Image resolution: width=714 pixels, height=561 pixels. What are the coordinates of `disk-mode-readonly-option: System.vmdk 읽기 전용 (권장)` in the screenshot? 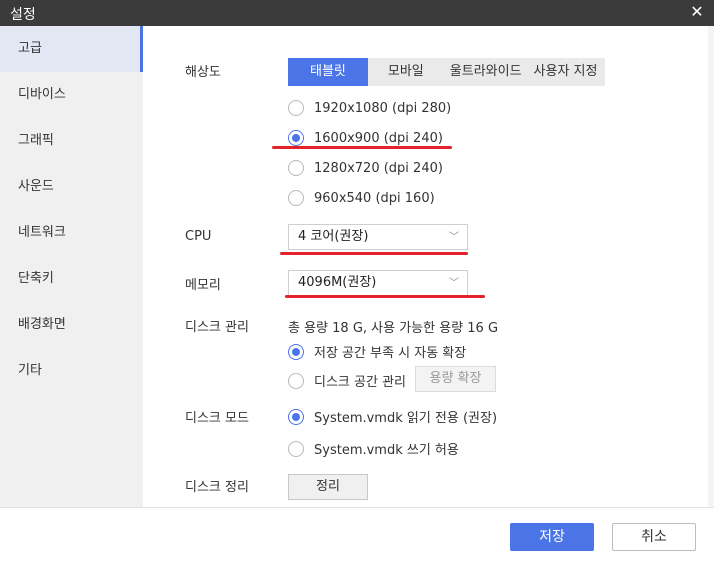 It's located at (392, 416).